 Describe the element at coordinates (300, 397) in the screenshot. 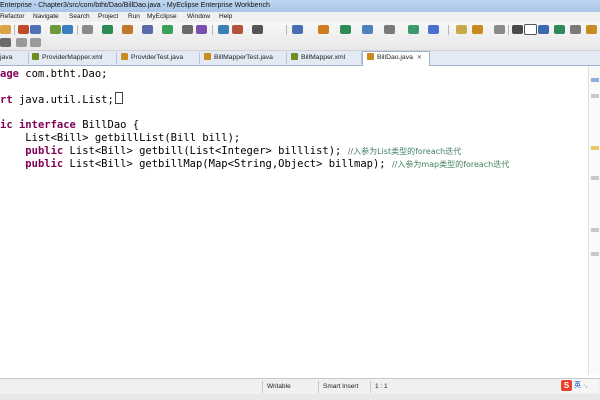

I see `bottom-strip` at that location.